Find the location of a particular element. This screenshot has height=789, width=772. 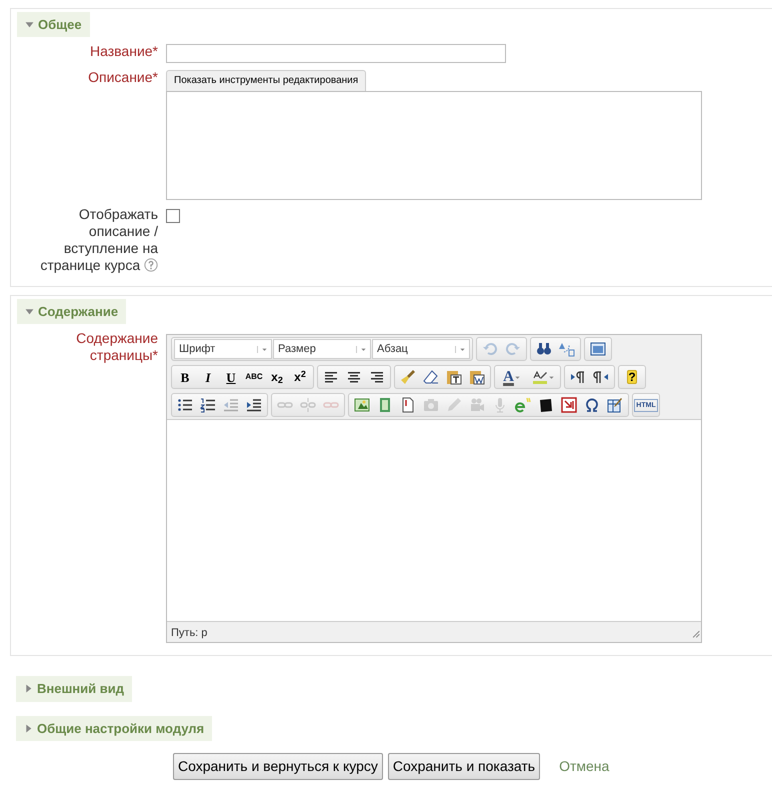

binoculars-icon is located at coordinates (544, 349).